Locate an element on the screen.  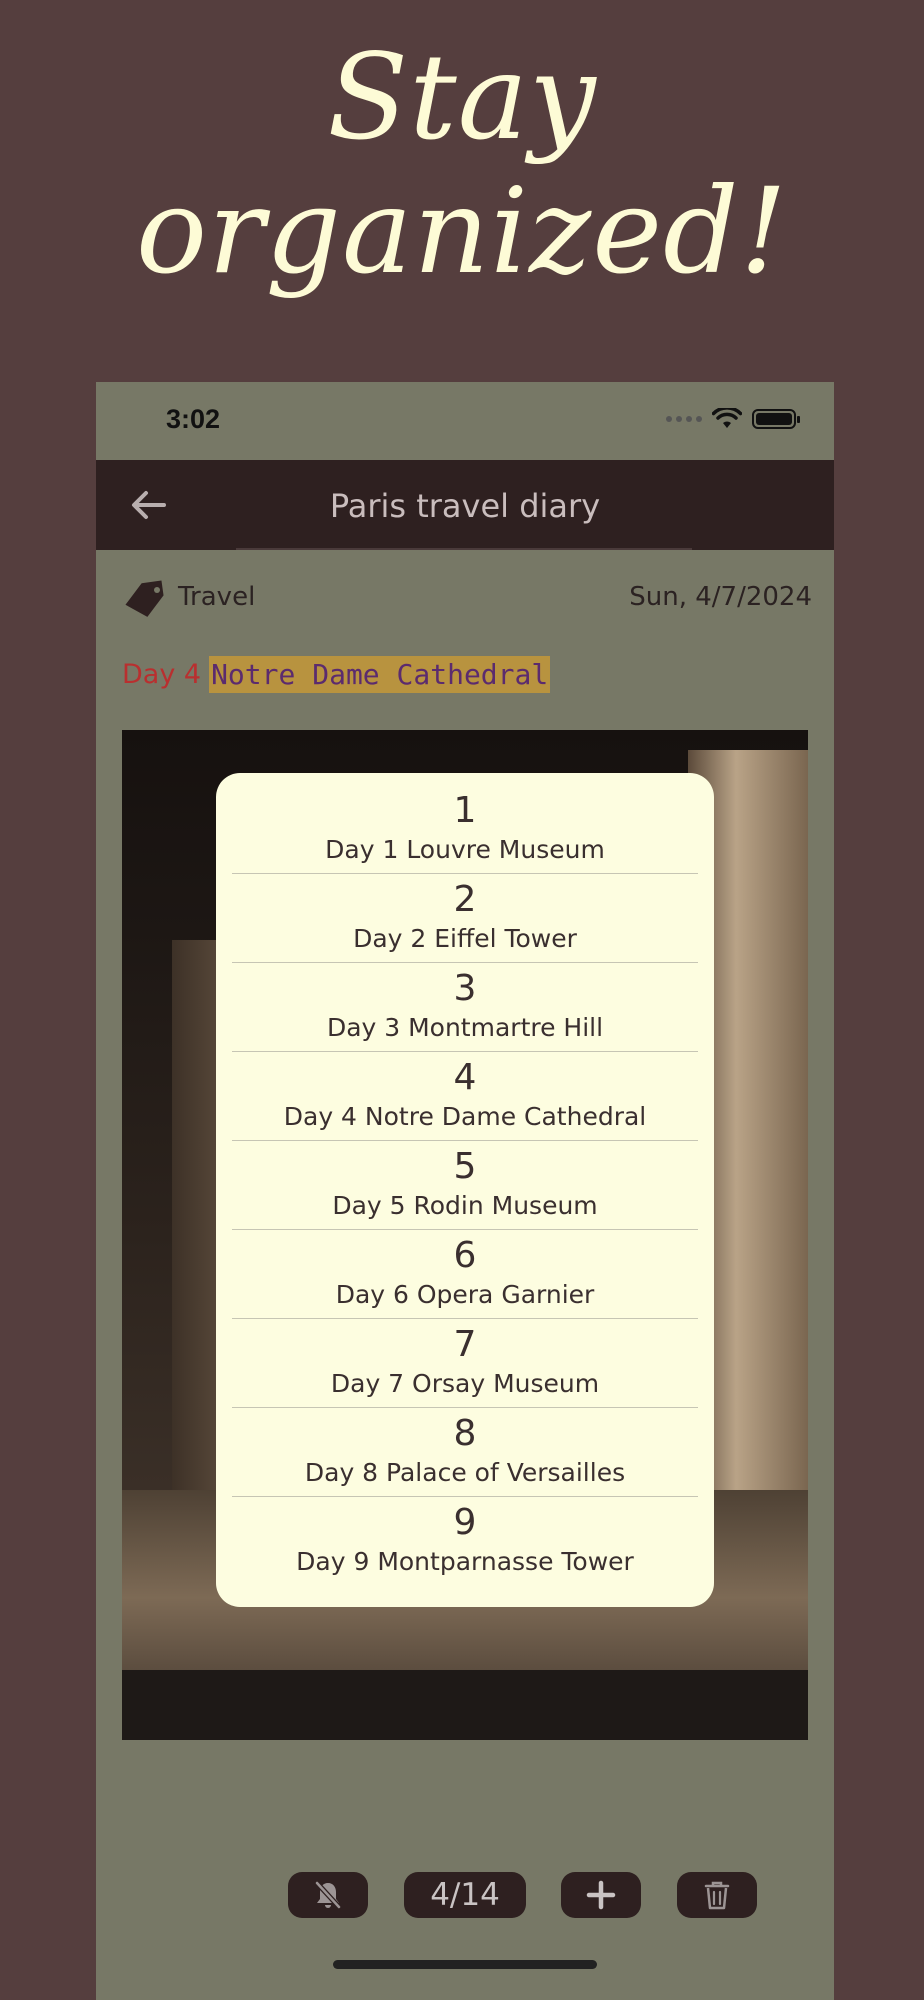
app-title: Paris travel diary is located at coordinates (465, 506).